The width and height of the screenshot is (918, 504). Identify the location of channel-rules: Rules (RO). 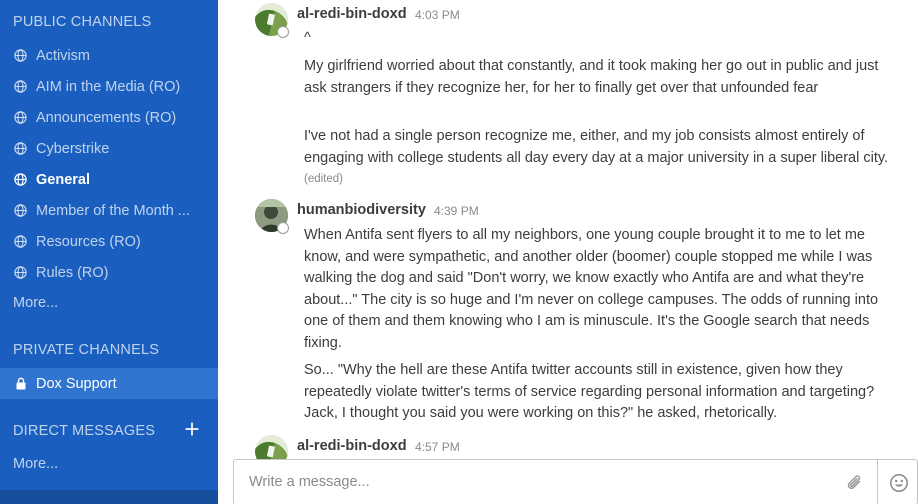
(109, 272).